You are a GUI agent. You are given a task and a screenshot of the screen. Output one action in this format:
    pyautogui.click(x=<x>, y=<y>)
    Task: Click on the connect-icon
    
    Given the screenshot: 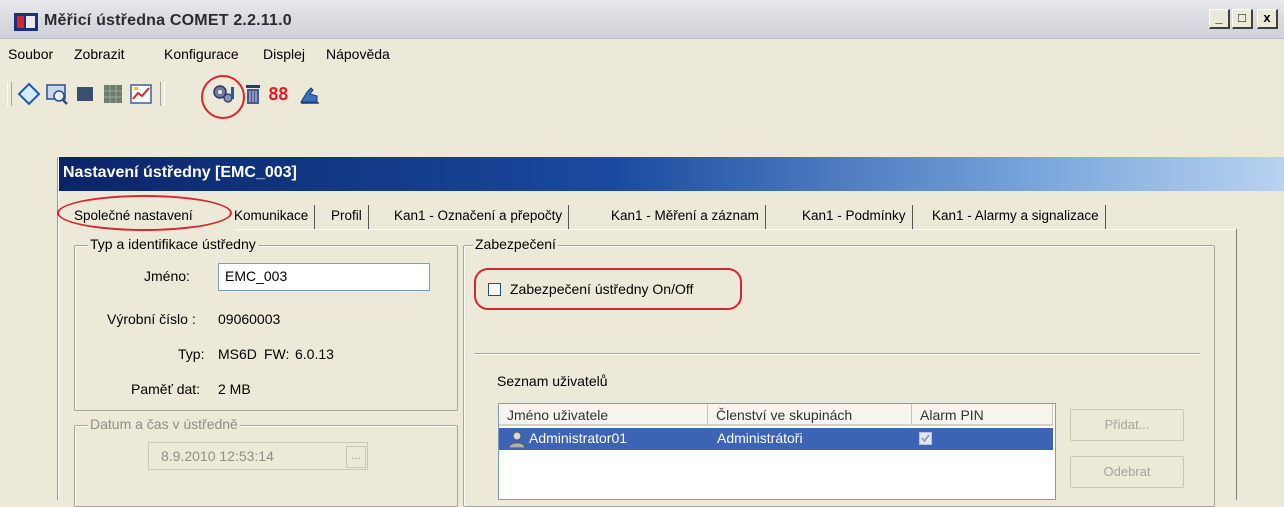 What is the action you would take?
    pyautogui.click(x=29, y=94)
    